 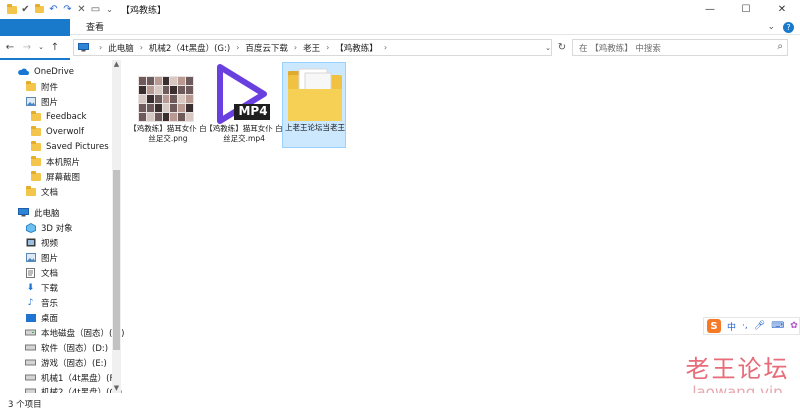 I want to click on ime-toolbar: S 中 ·, 🎤︎ ⌨ ✿, so click(x=751, y=326).